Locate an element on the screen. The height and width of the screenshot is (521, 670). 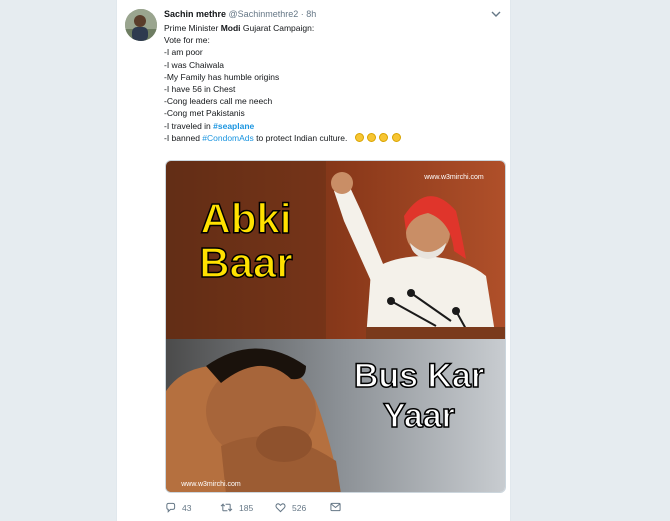
line-prefix: -I traveled in is located at coordinates (189, 125).